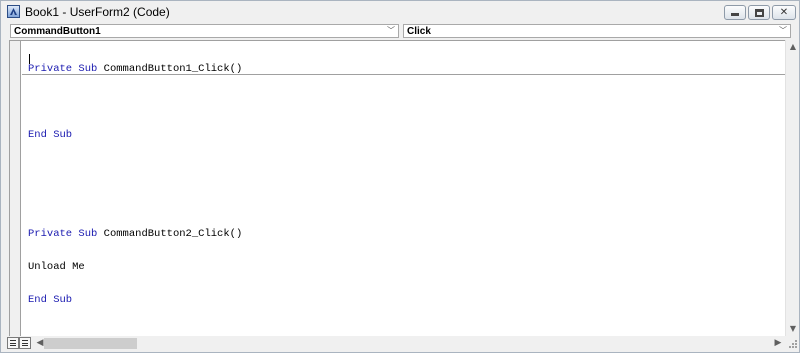 Image resolution: width=800 pixels, height=353 pixels. I want to click on text-cursor, so click(29, 59).